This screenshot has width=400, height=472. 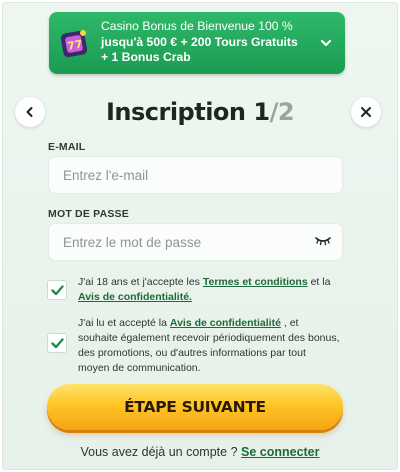 What do you see at coordinates (146, 57) in the screenshot?
I see `bonus-line-3: + 1 Bonus Crab` at bounding box center [146, 57].